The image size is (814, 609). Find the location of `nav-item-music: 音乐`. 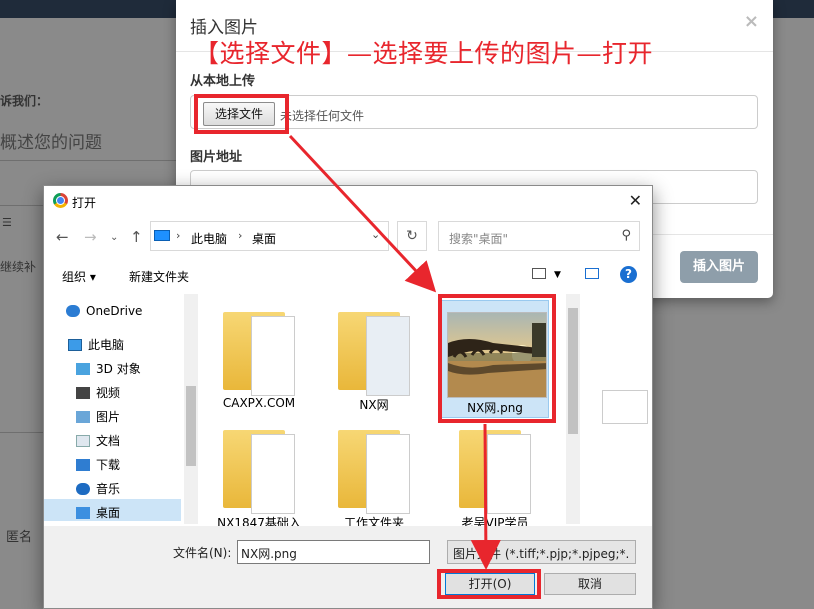

nav-item-music: 音乐 is located at coordinates (98, 490).